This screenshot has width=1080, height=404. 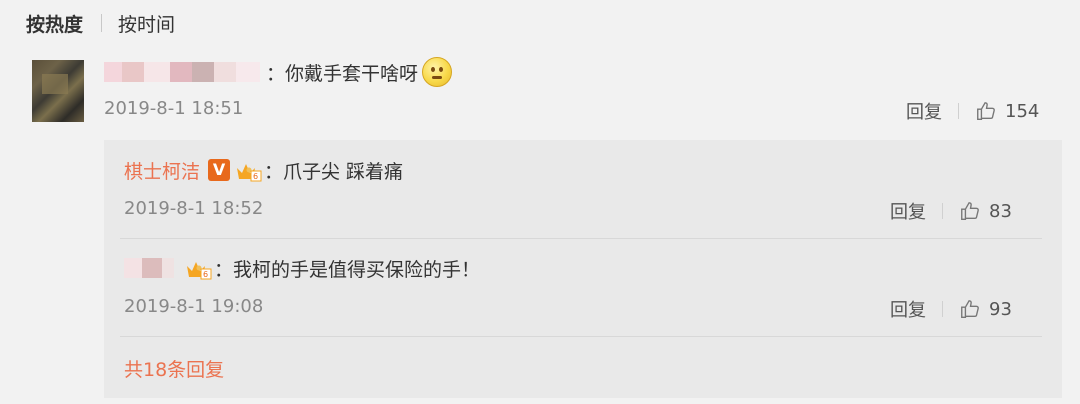 I want to click on reply-2-timestamp: 2019-8-1 19:08, so click(x=194, y=306).